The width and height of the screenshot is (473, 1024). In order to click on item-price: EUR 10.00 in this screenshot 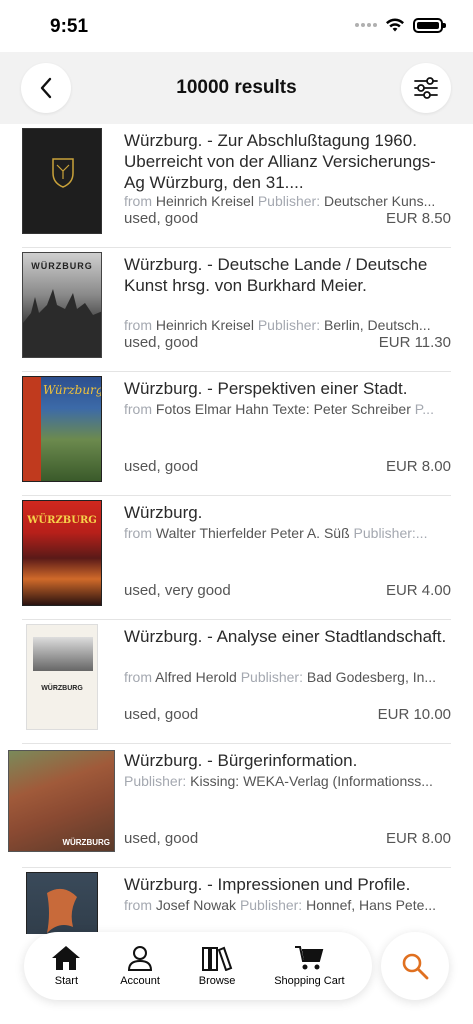, I will do `click(414, 714)`.